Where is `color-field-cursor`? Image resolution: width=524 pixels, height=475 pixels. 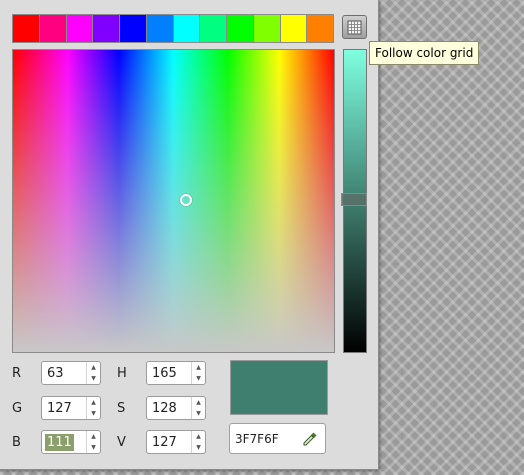 color-field-cursor is located at coordinates (186, 200).